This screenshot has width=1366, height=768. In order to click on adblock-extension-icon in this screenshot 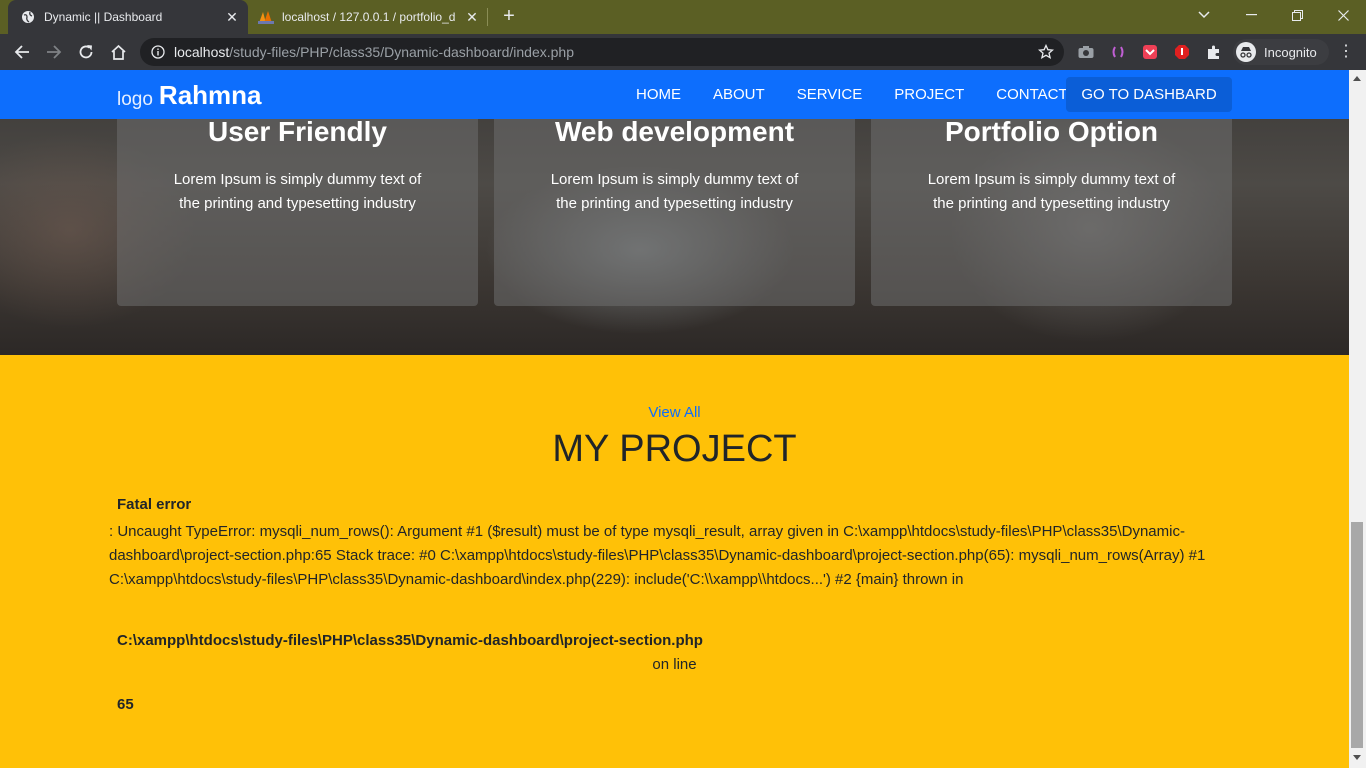, I will do `click(1182, 52)`.